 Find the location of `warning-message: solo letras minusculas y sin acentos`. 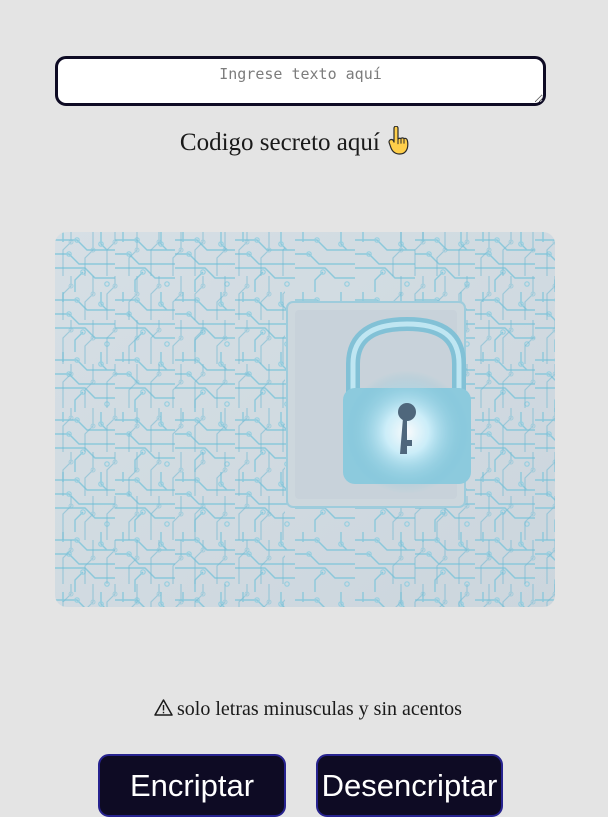

warning-message: solo letras minusculas y sin acentos is located at coordinates (304, 709).